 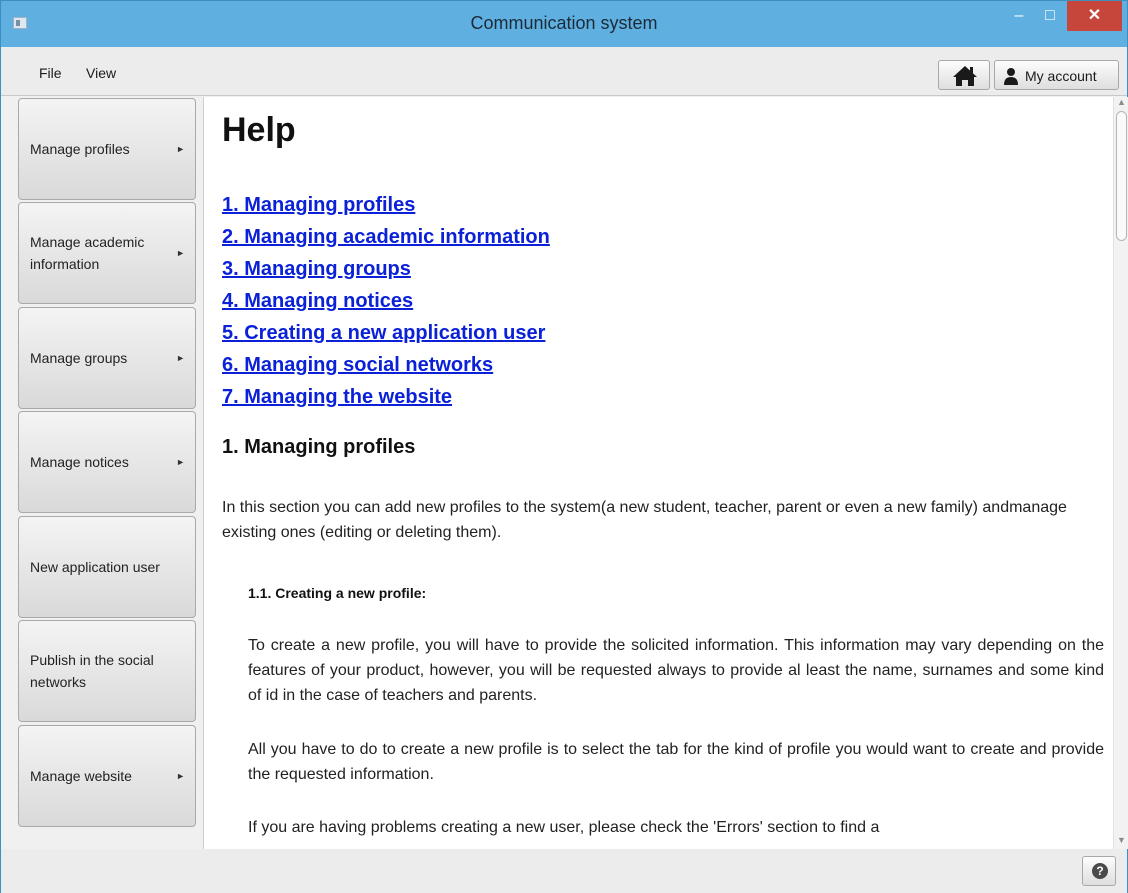 I want to click on sidebar-item-new-application-user: New application user, so click(x=107, y=567).